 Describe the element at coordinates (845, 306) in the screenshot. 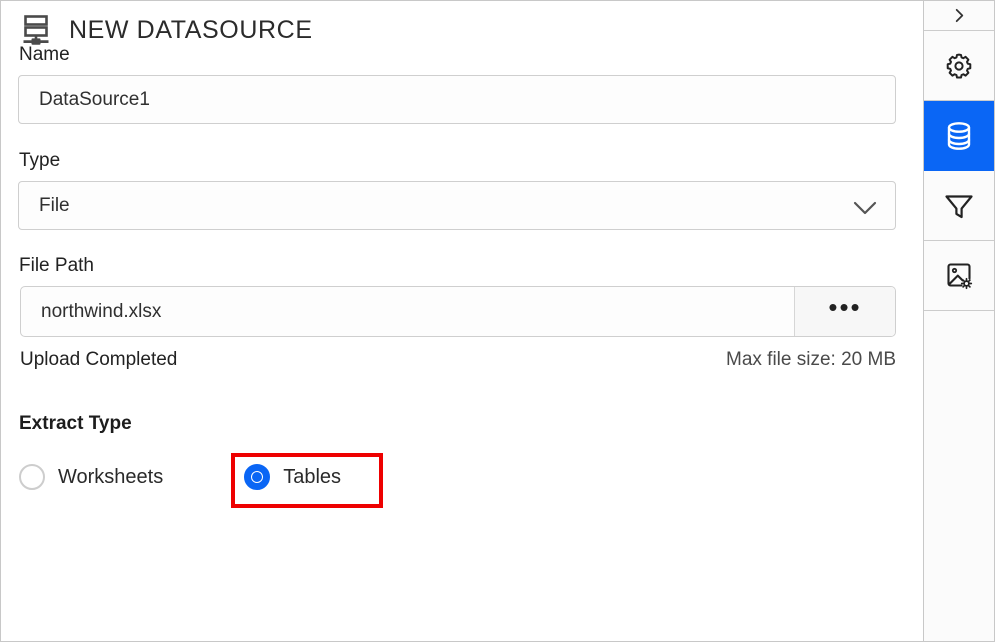

I see `ellipsis-icon: •••` at that location.